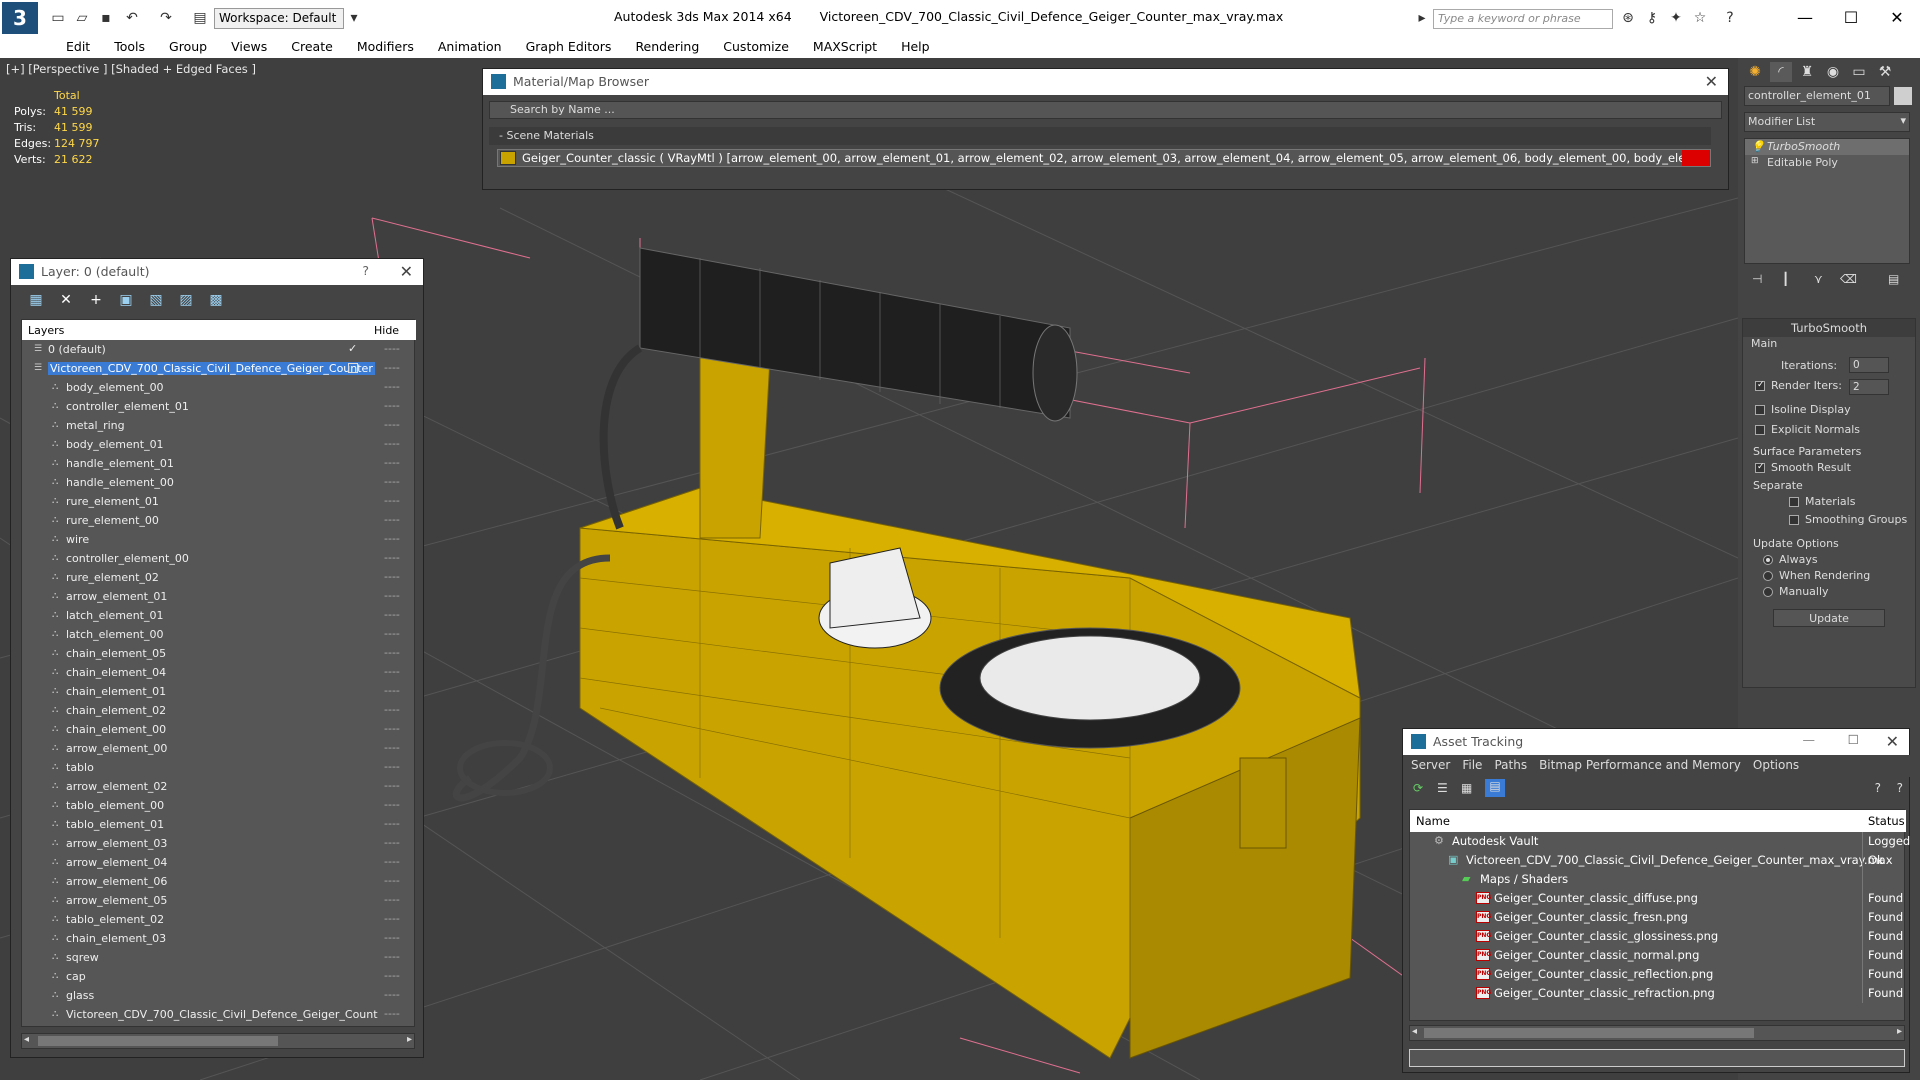 The width and height of the screenshot is (1920, 1080). I want to click on arrow-right-icon: ▸, so click(1422, 18).